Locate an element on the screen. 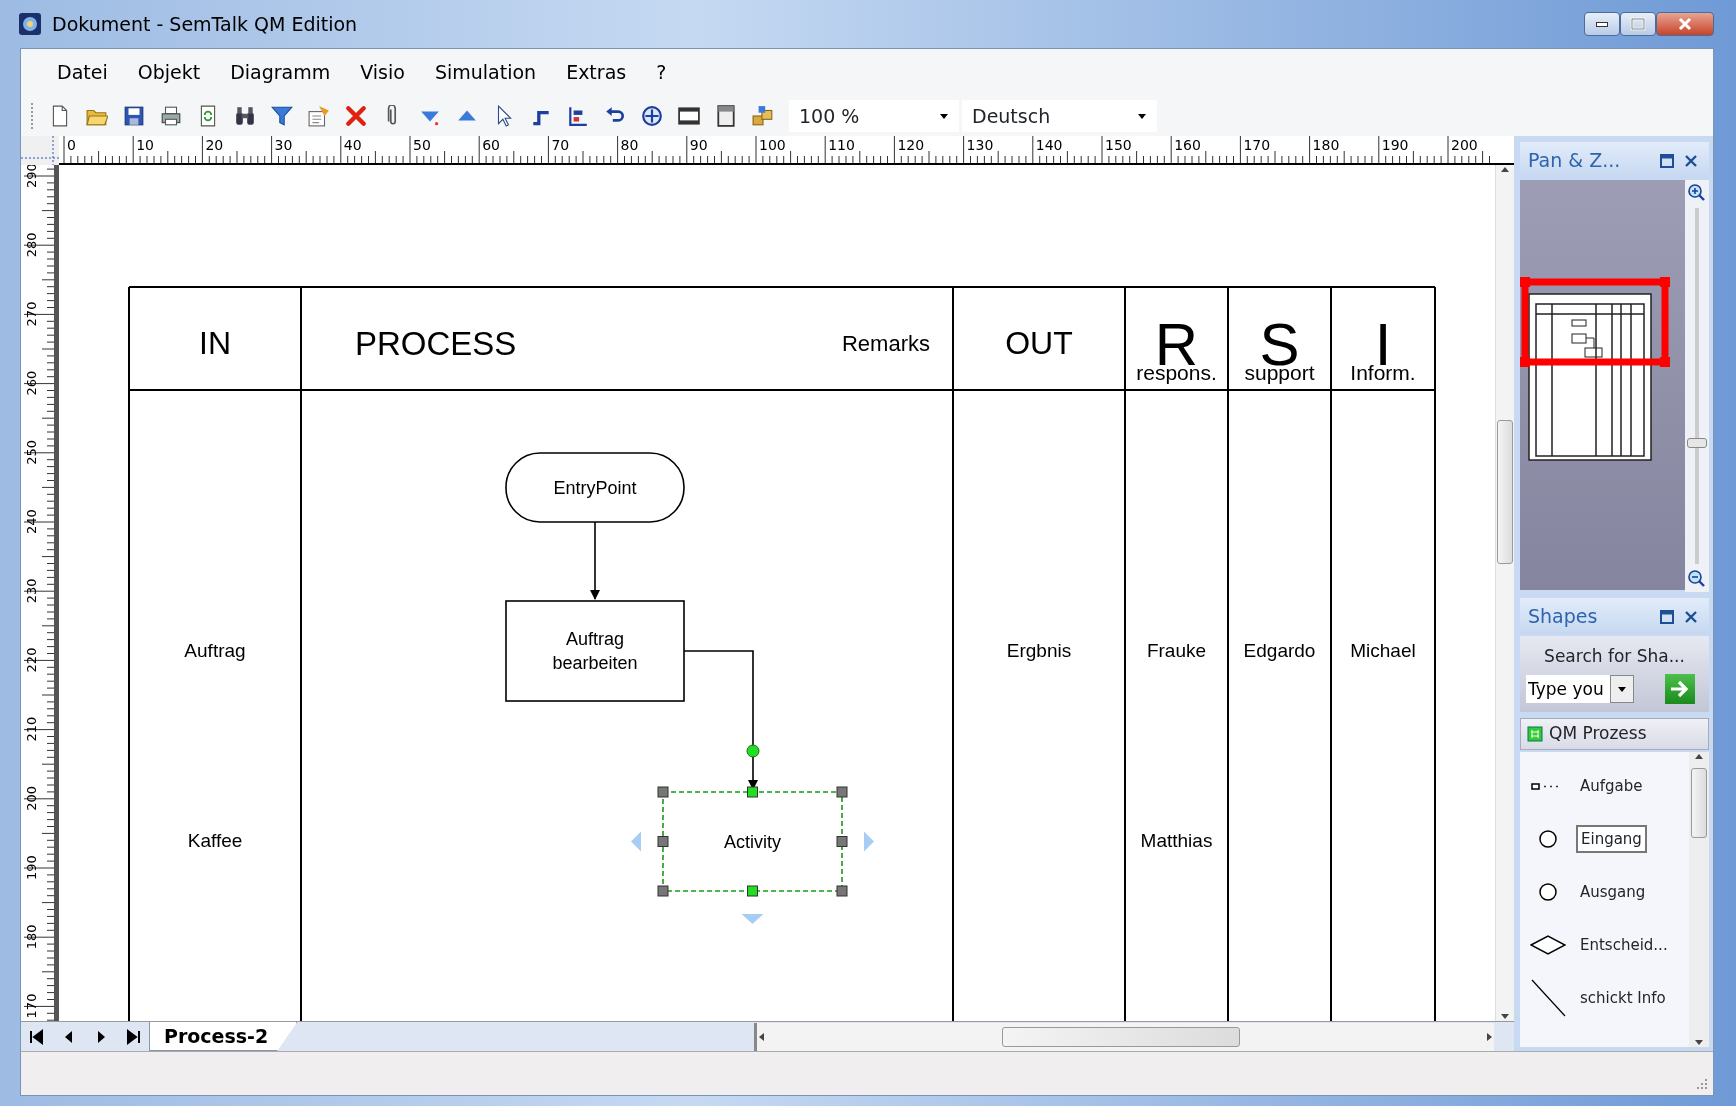 The height and width of the screenshot is (1106, 1736). close-button is located at coordinates (1685, 24).